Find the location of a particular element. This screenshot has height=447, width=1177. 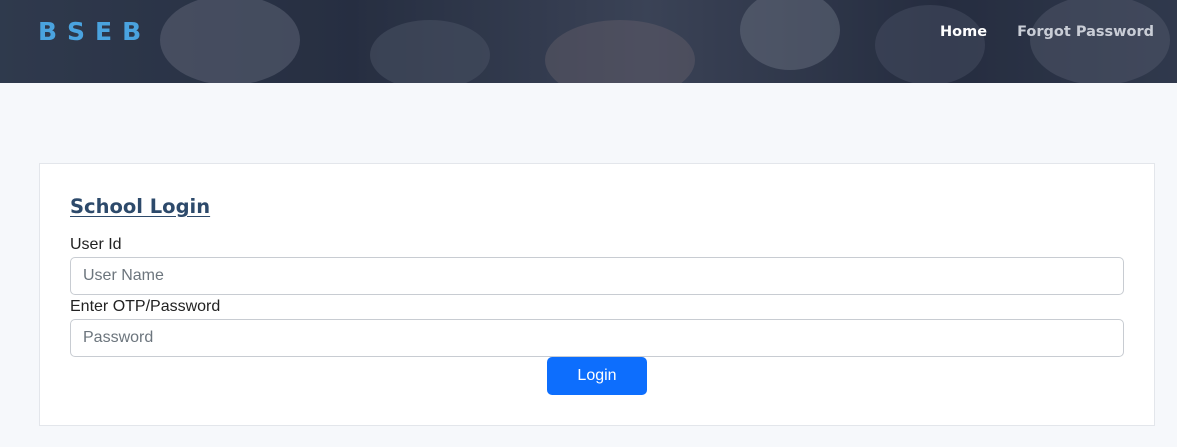

top-nav: Home Forgot Password is located at coordinates (1047, 32).